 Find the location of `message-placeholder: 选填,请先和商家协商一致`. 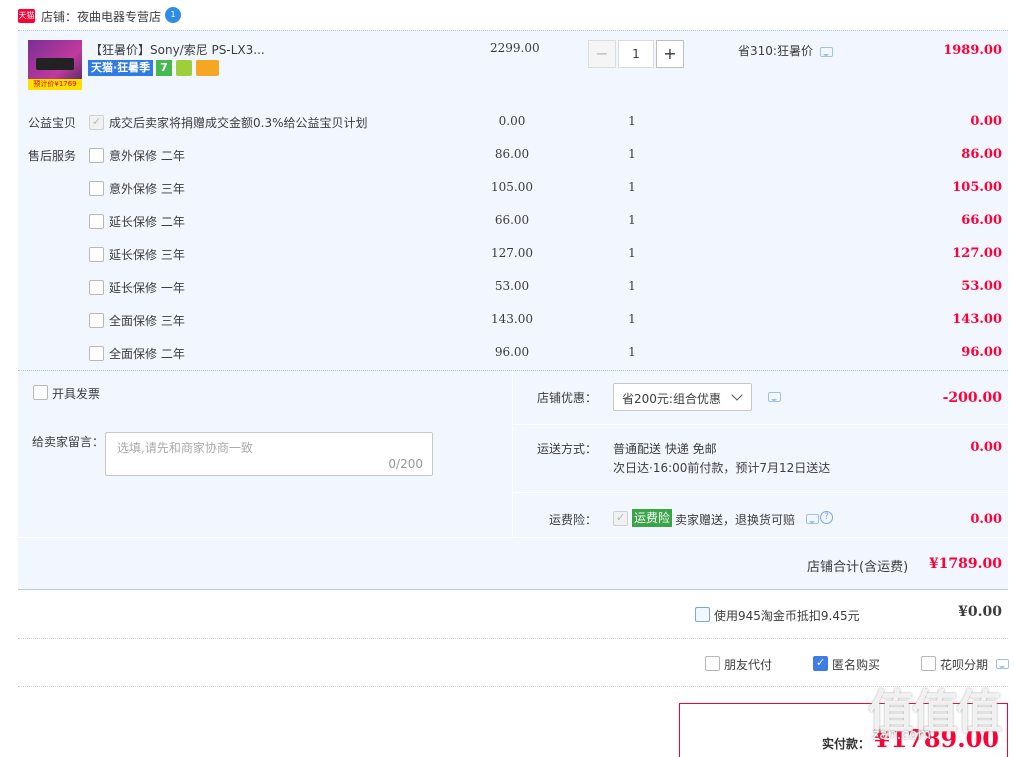

message-placeholder: 选填,请先和商家协商一致 is located at coordinates (185, 448).